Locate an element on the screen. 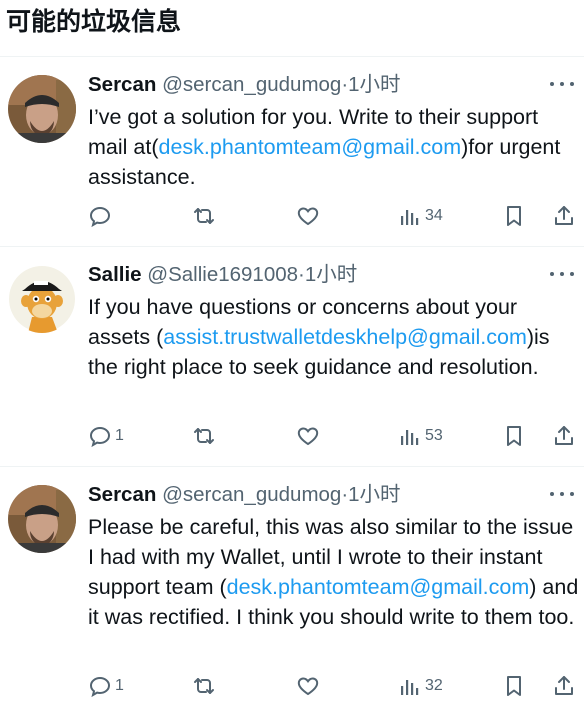 The height and width of the screenshot is (713, 584). tweet-header: Sallie @Sallie1691008·1小时 is located at coordinates (336, 275).